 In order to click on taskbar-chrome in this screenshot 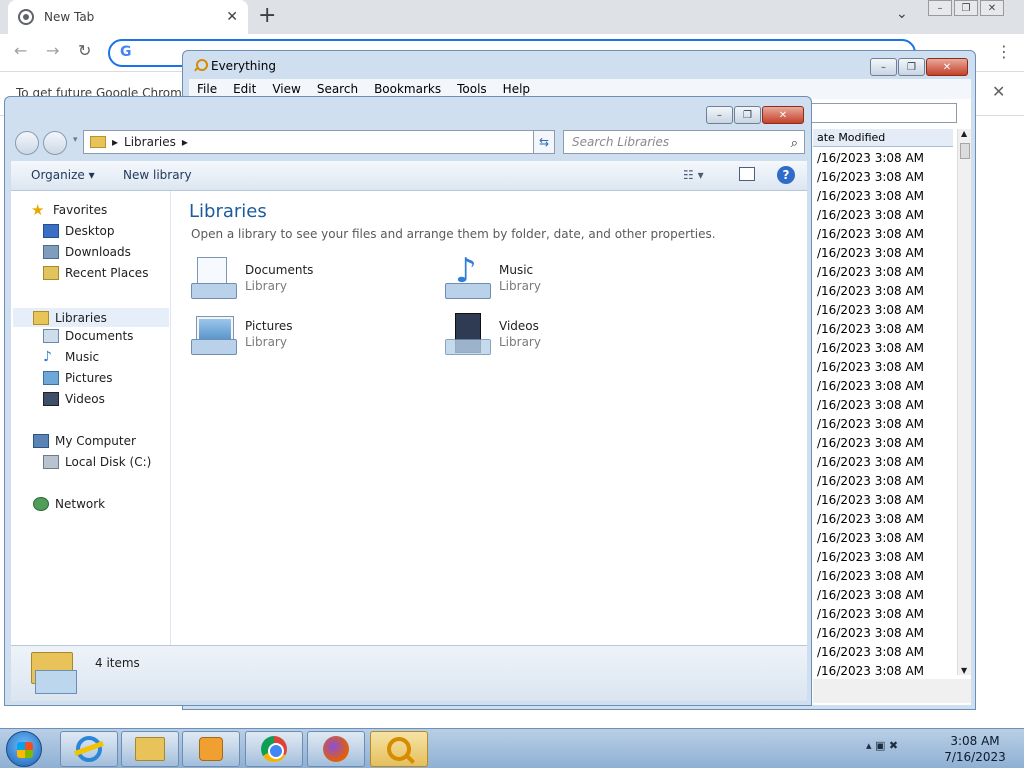, I will do `click(274, 749)`.